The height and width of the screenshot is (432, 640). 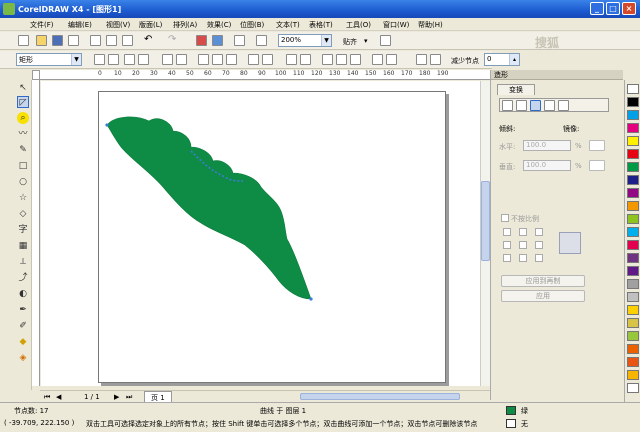 I want to click on paste-icon, so click(x=127, y=40).